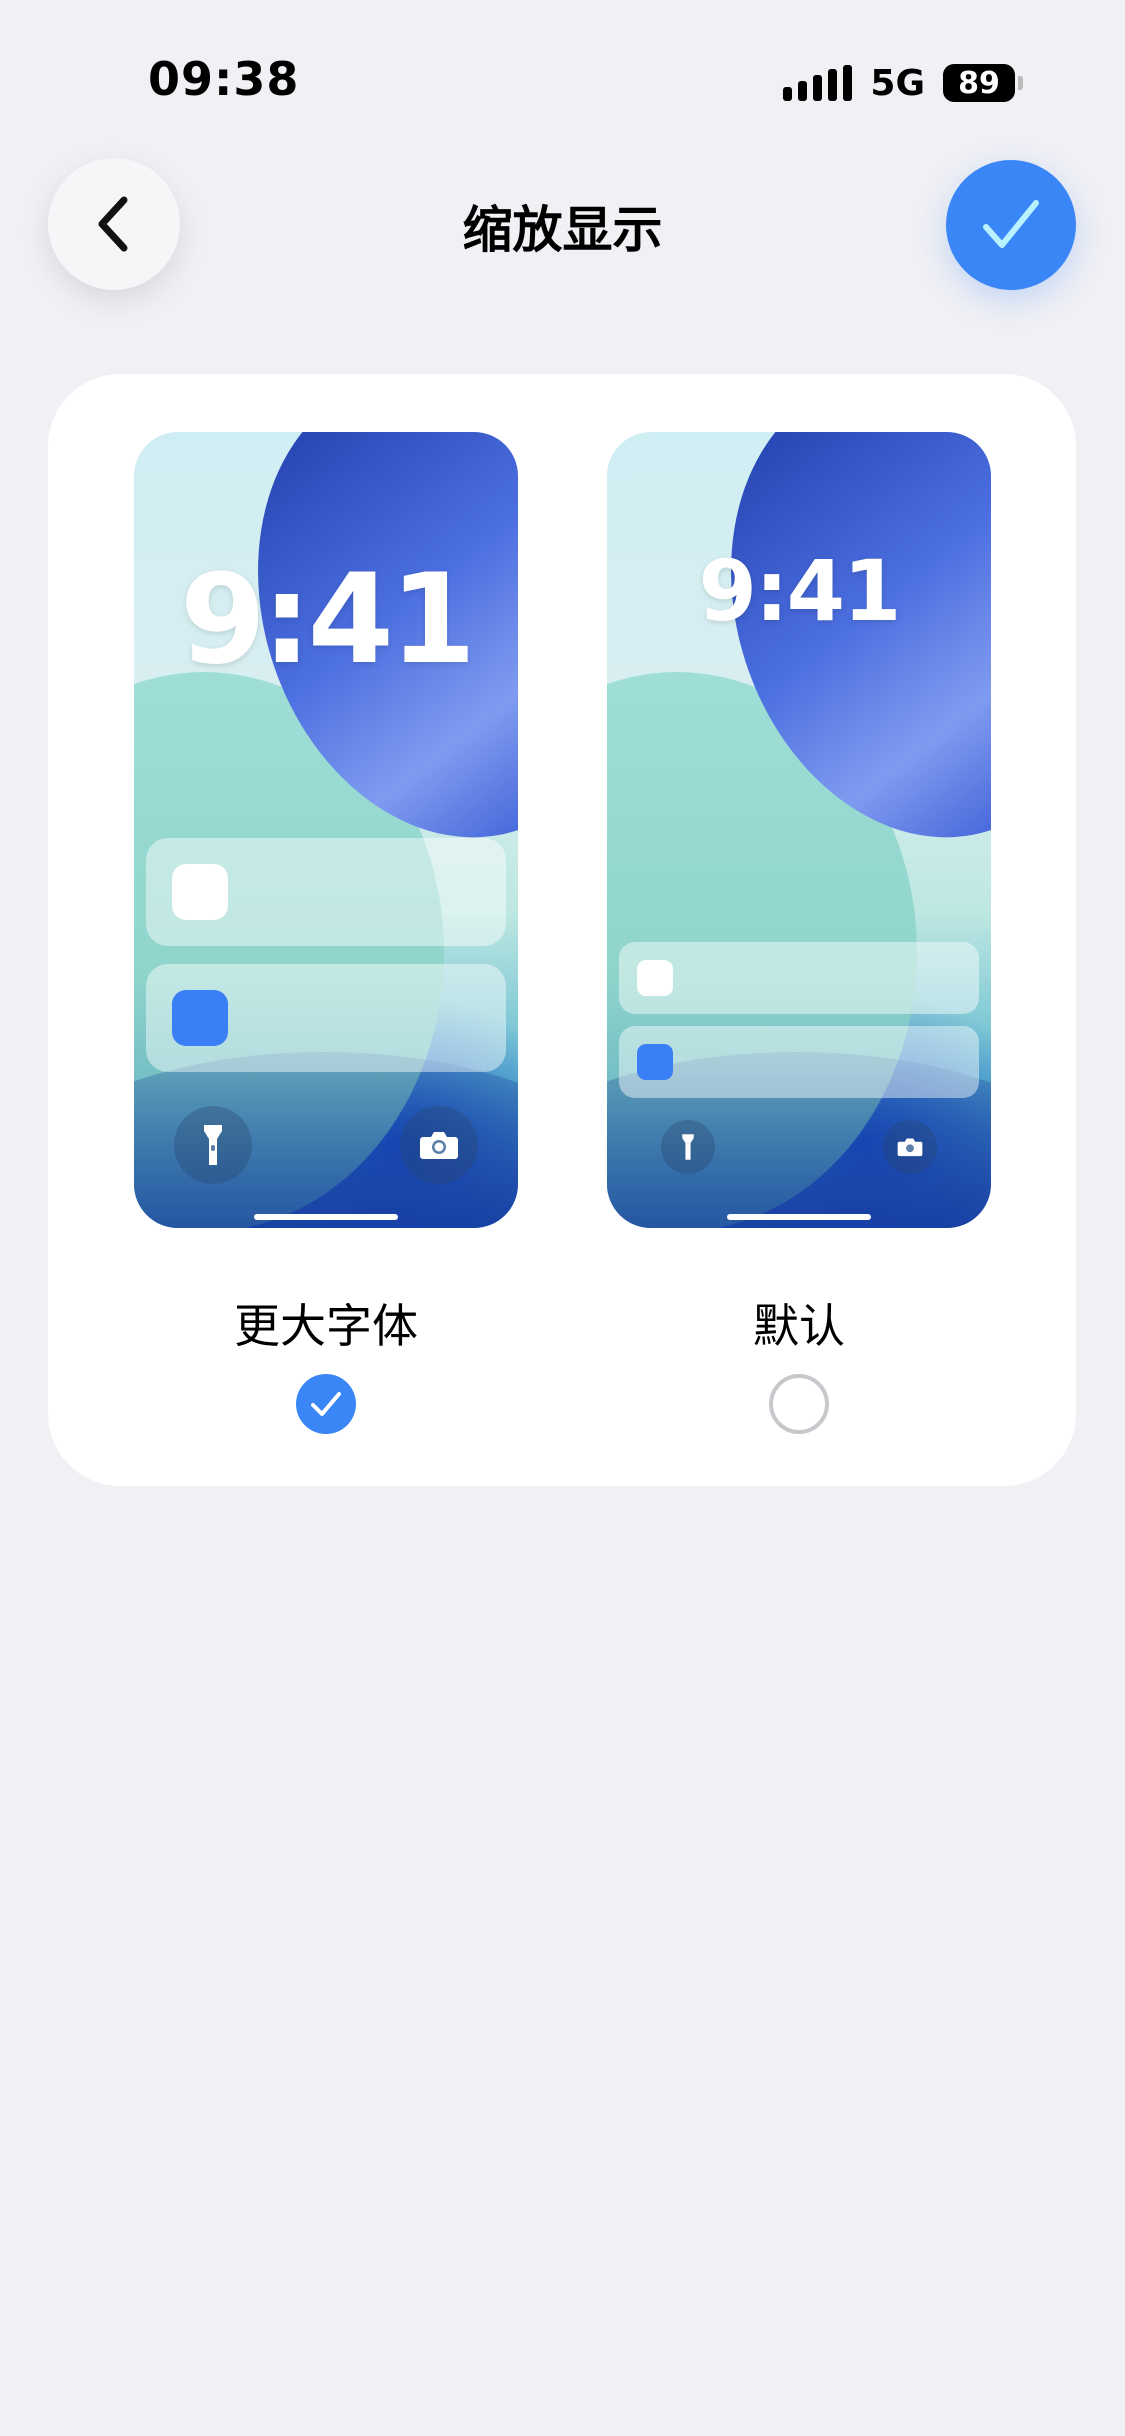 The height and width of the screenshot is (2436, 1125). I want to click on larger-text-preview: 9:41, so click(326, 830).